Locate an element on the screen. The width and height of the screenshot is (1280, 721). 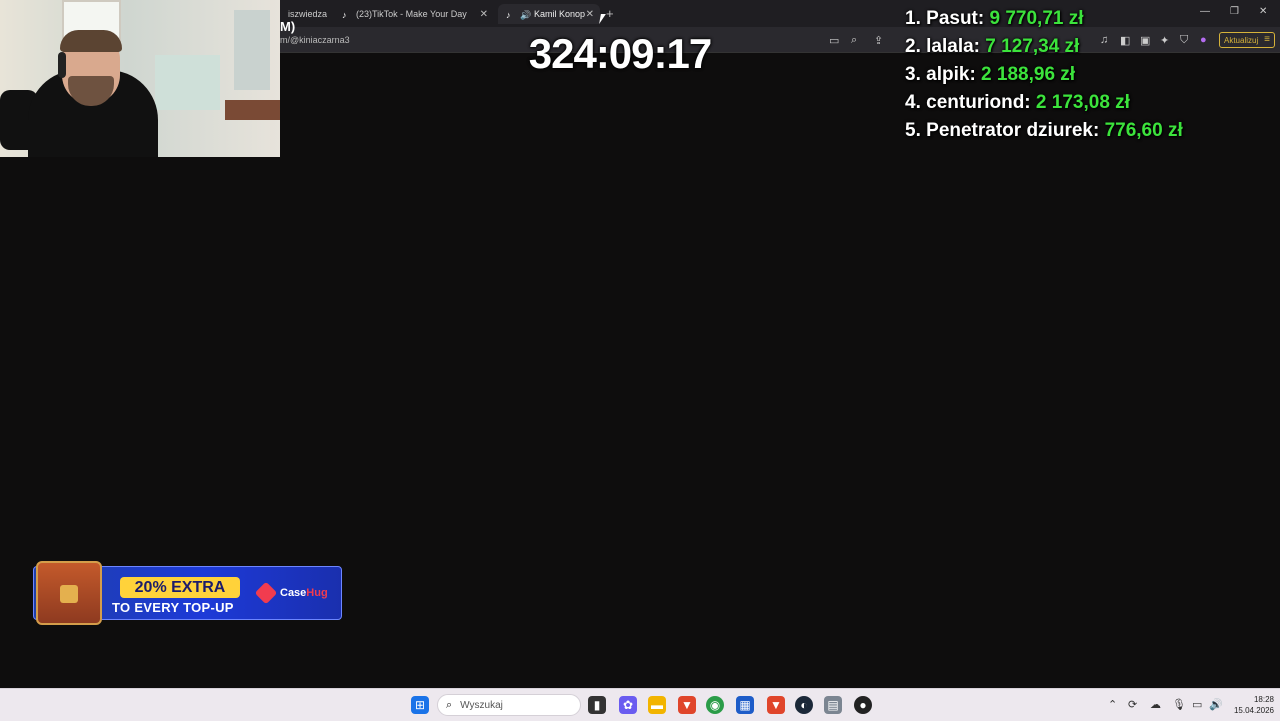
donation-amount: 2 173,08 zł is located at coordinates (1082, 102).